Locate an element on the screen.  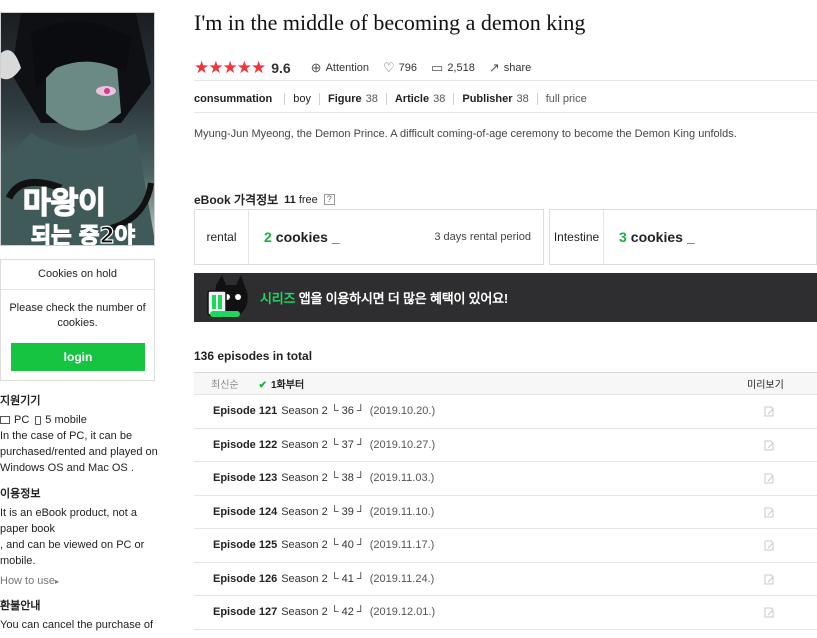
figure-meta: Figure 38 is located at coordinates (352, 98).